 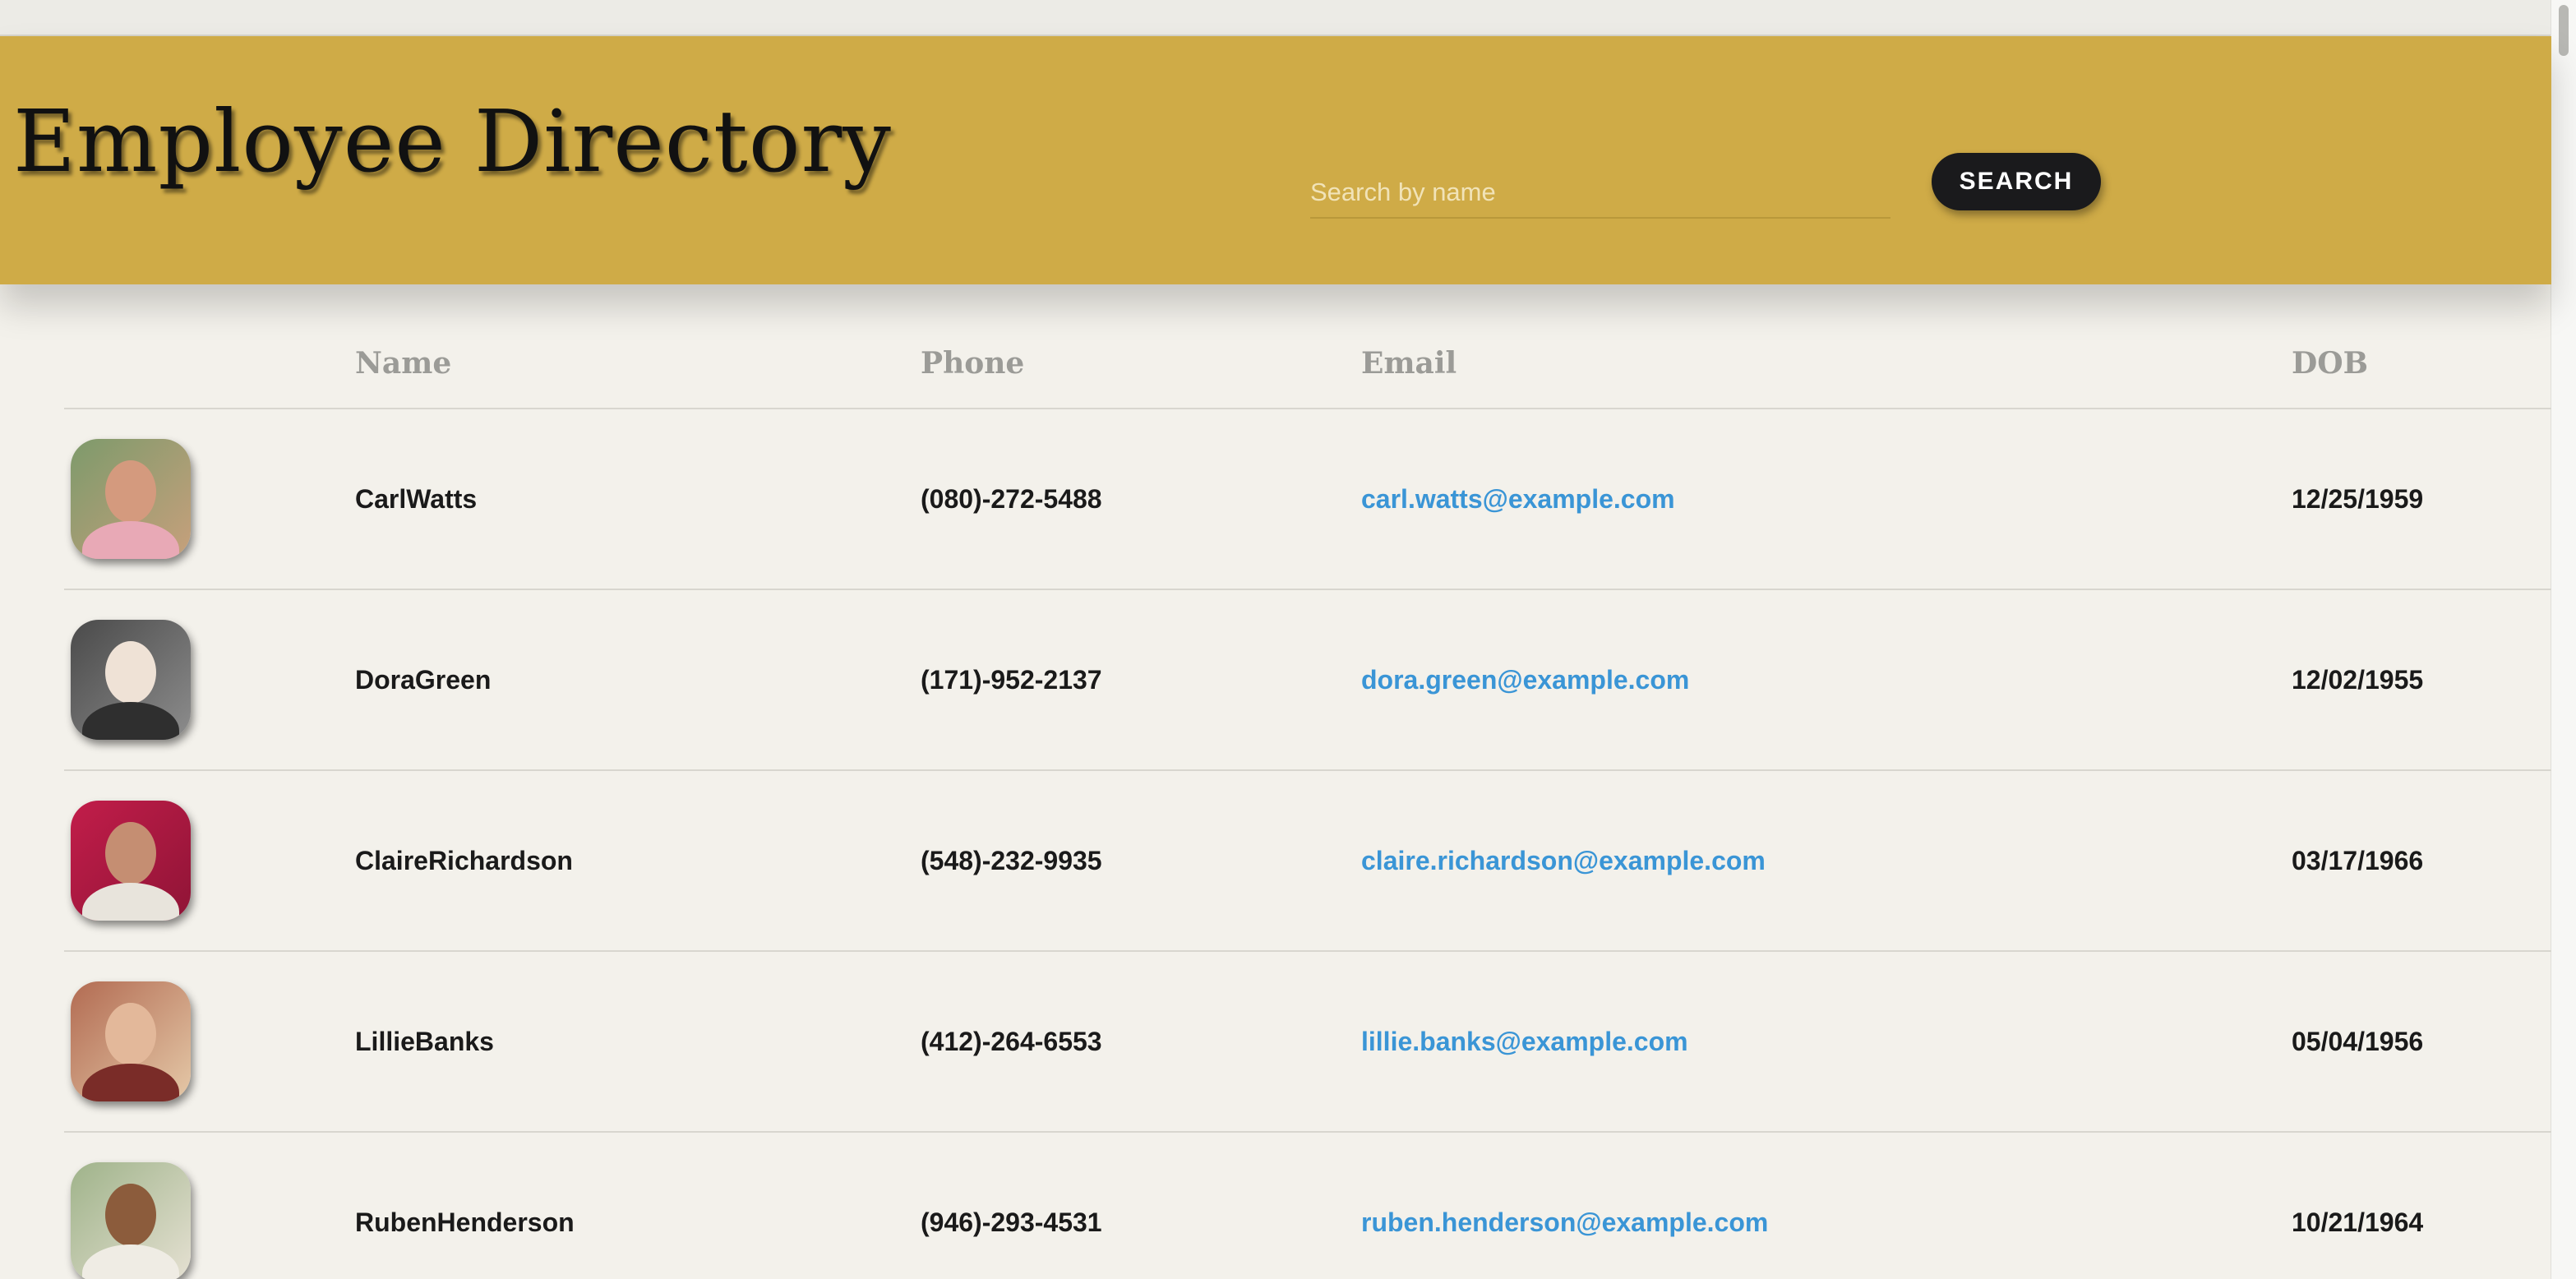 What do you see at coordinates (638, 364) in the screenshot?
I see `column-header-name: Name` at bounding box center [638, 364].